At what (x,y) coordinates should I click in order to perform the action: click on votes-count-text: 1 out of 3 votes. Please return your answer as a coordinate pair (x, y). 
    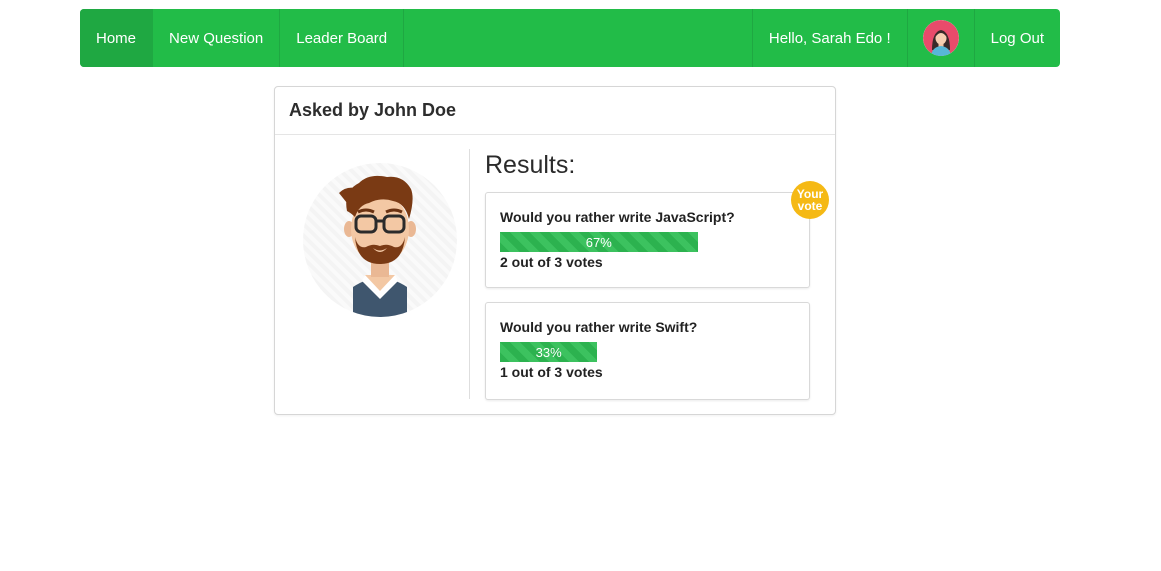
    Looking at the image, I should click on (551, 372).